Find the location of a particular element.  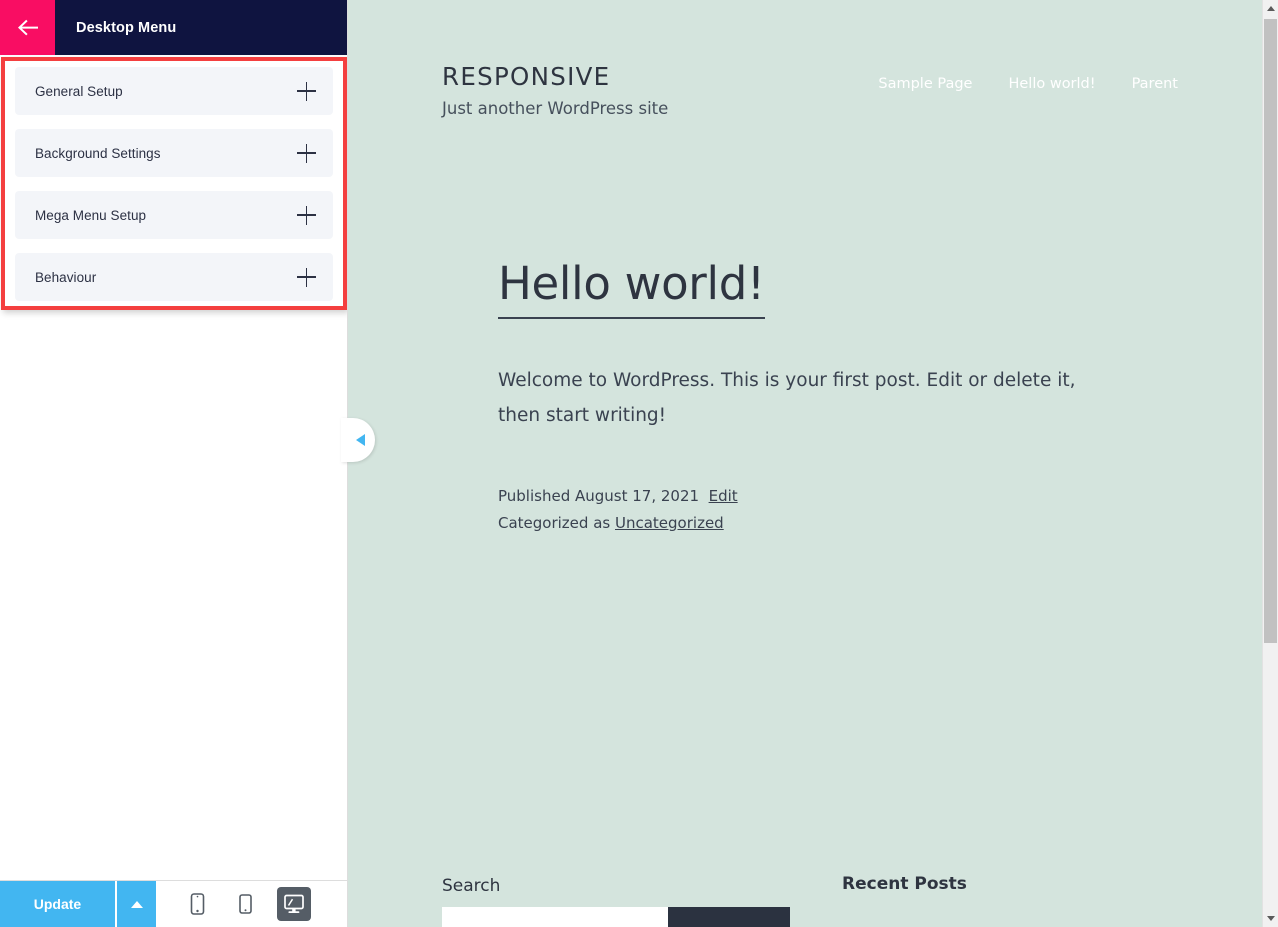

device-button-desktop is located at coordinates (293, 904).